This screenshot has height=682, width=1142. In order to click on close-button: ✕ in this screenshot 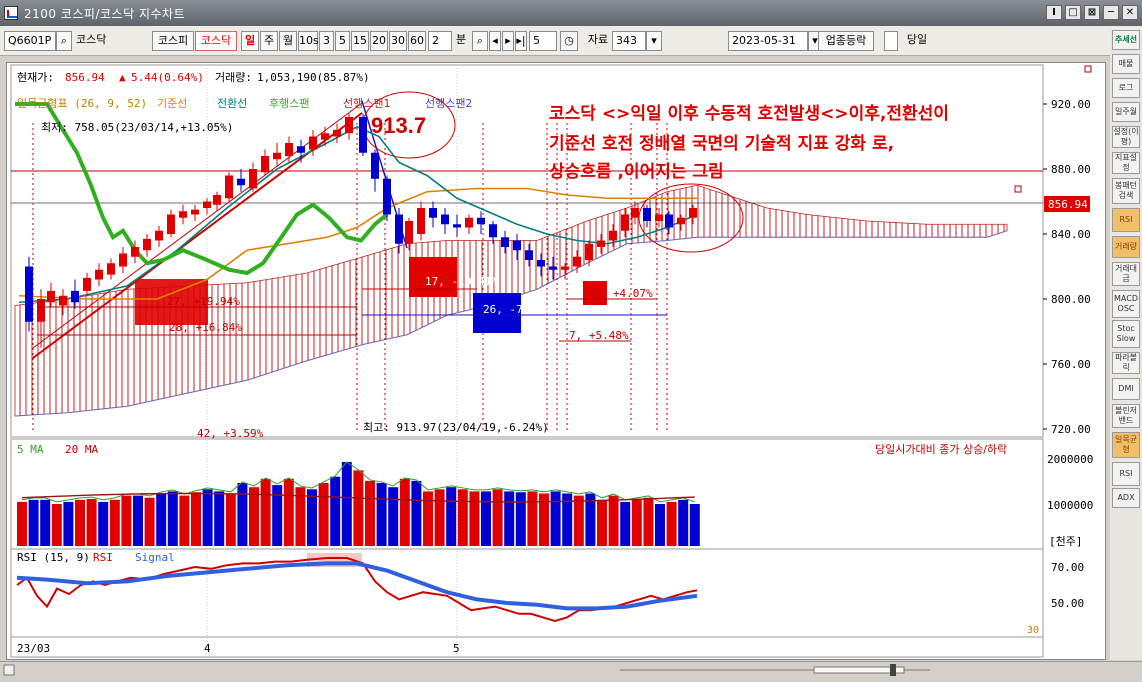, I will do `click(1130, 12)`.